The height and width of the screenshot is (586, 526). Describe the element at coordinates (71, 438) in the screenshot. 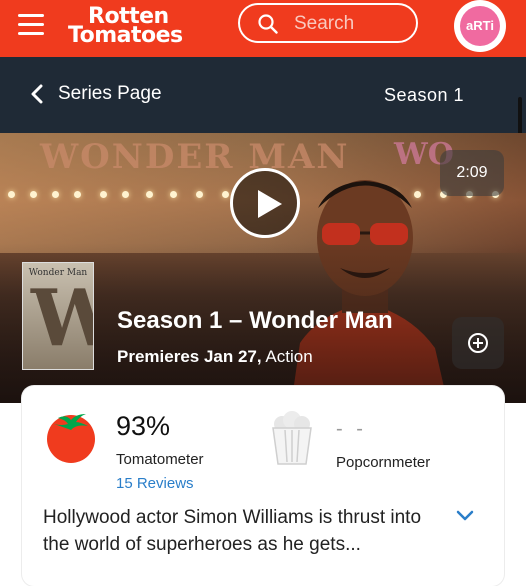

I see `tomato-icon` at that location.